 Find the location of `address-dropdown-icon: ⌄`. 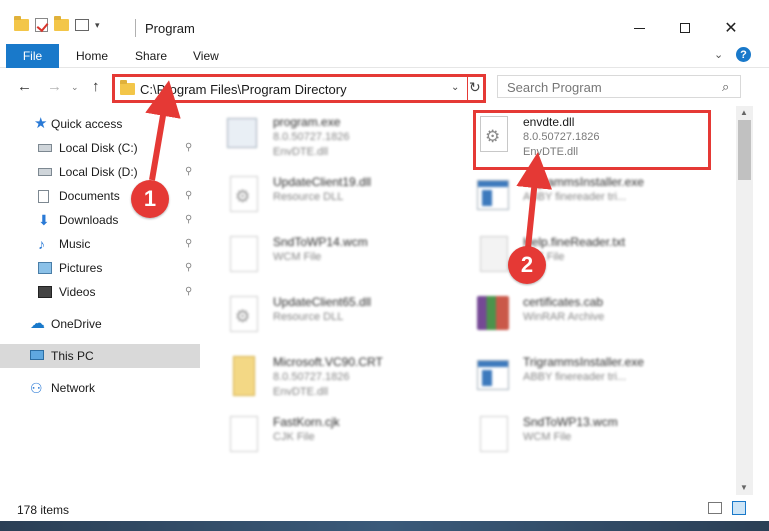

address-dropdown-icon: ⌄ is located at coordinates (455, 87).